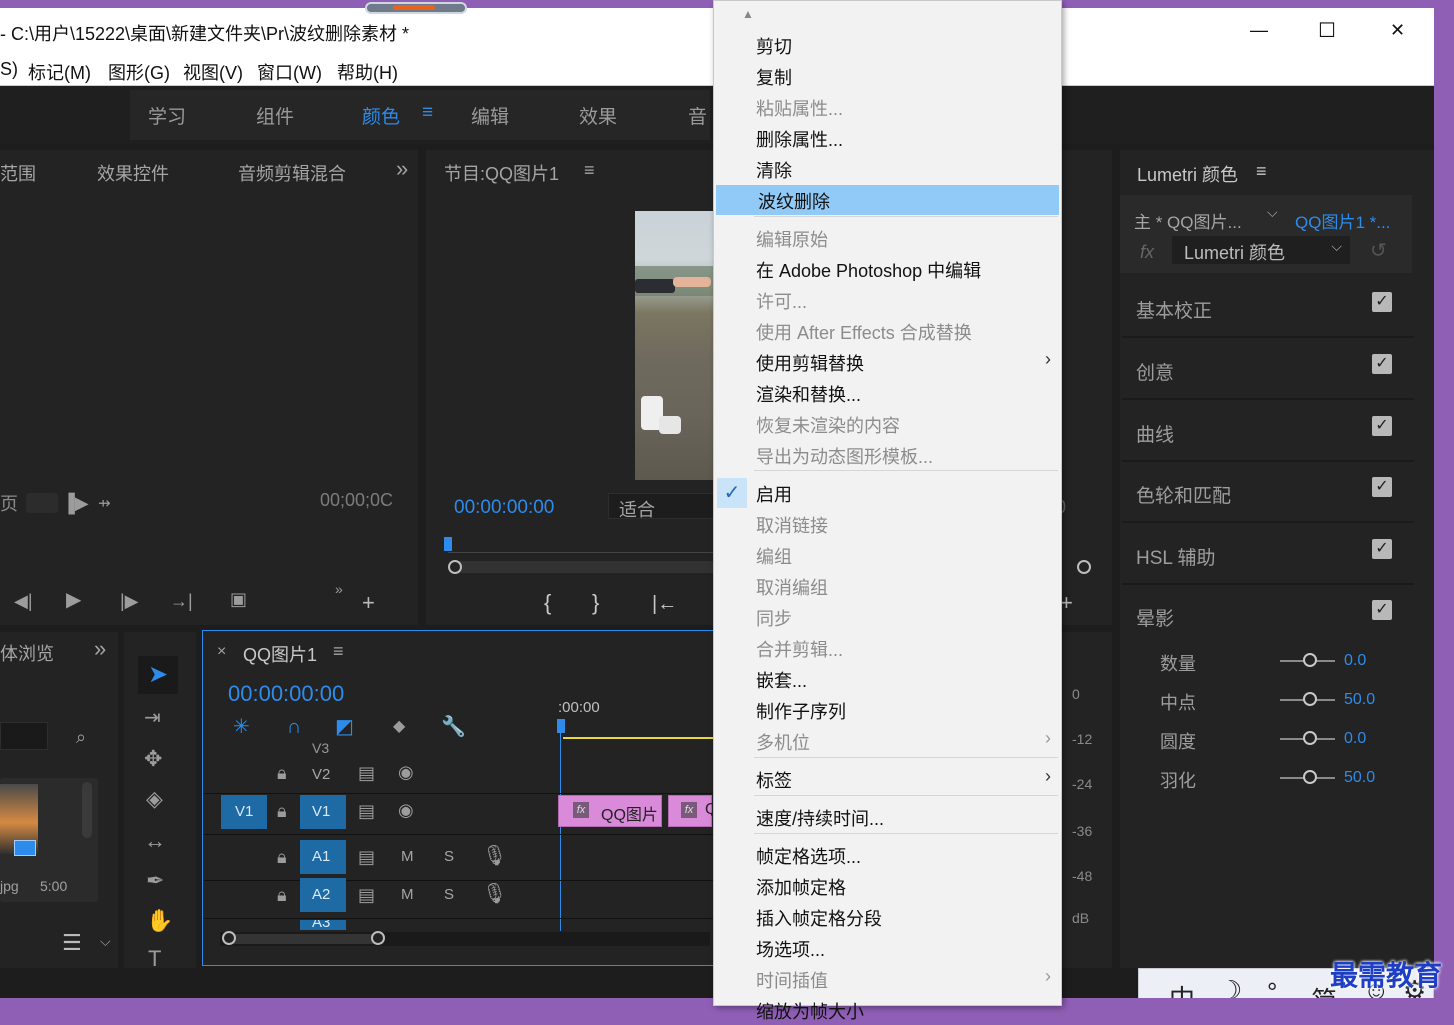  What do you see at coordinates (1182, 988) in the screenshot?
I see `ime-chinese-mode: 中` at bounding box center [1182, 988].